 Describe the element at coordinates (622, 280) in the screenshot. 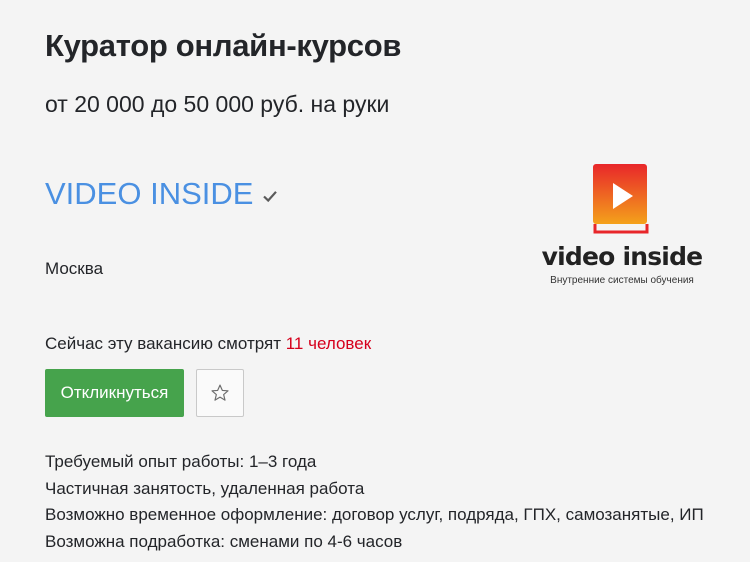

I see `logo-subtitle: Внутренние системы обучения` at that location.